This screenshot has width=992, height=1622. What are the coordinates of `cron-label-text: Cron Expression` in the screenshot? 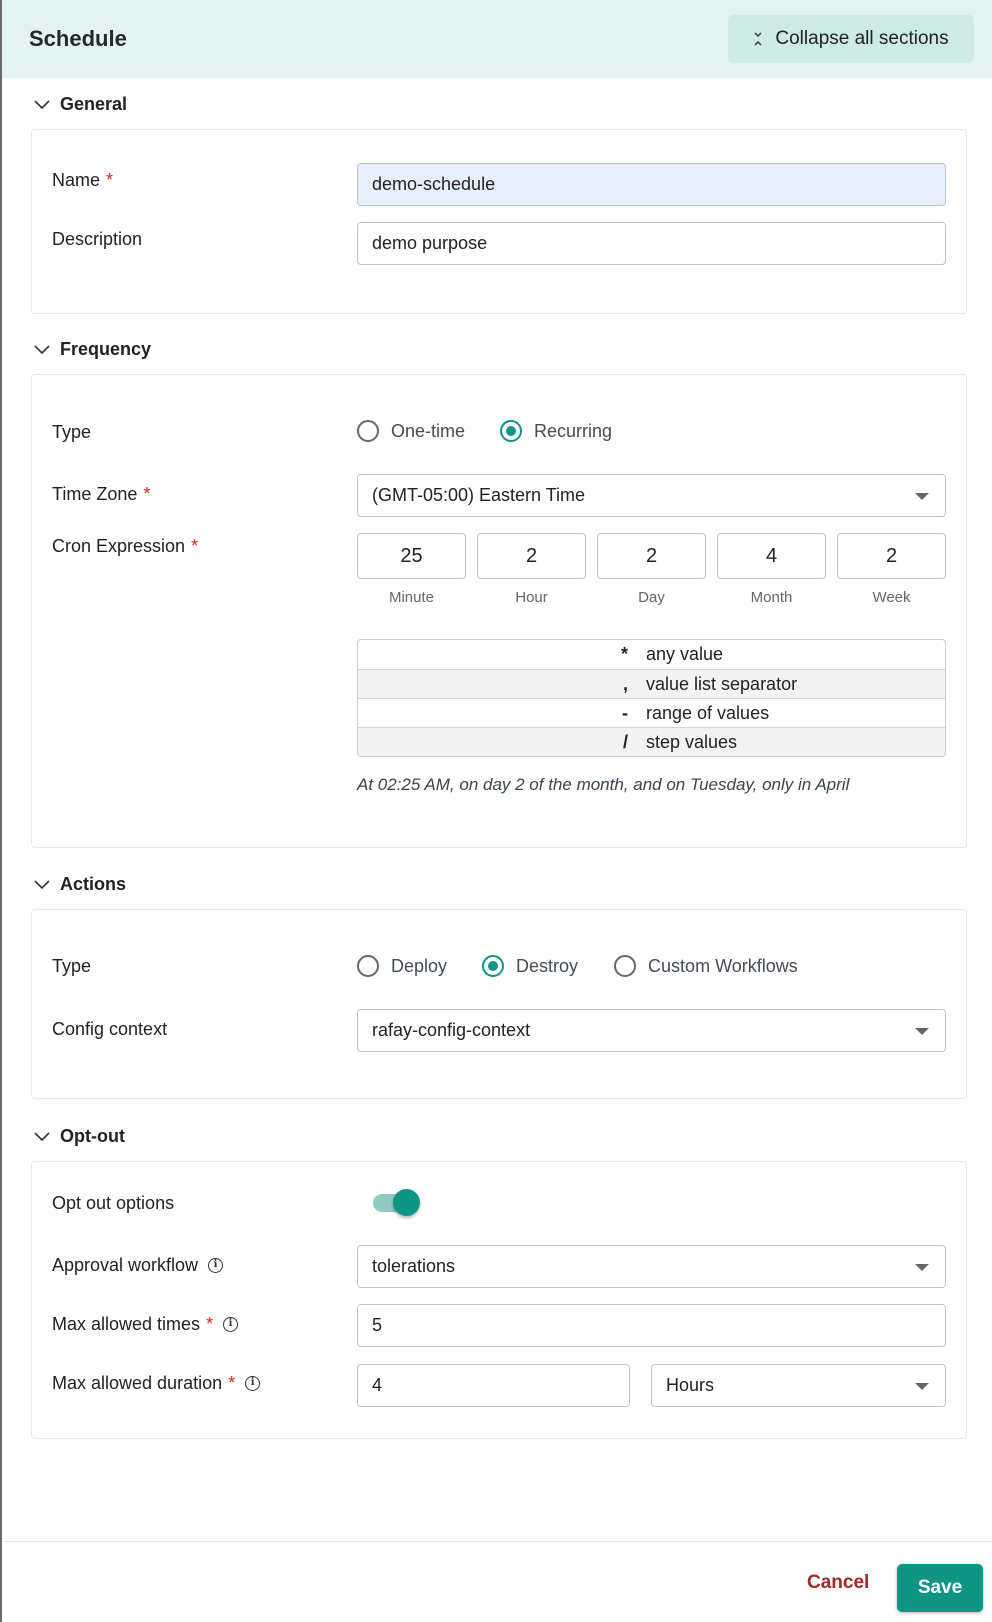 It's located at (119, 546).